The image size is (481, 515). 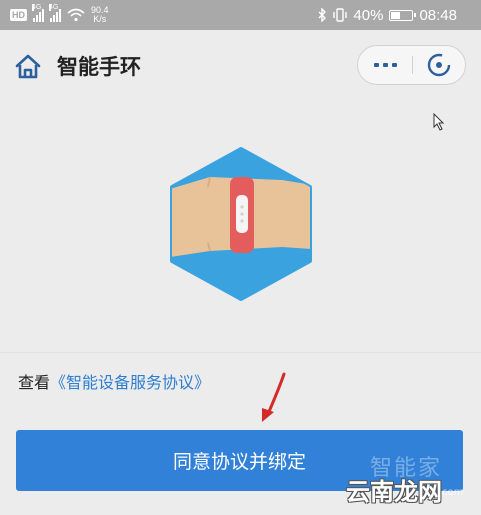 I want to click on agreement-section: 查看《智能设备服务协议》, so click(x=240, y=380).